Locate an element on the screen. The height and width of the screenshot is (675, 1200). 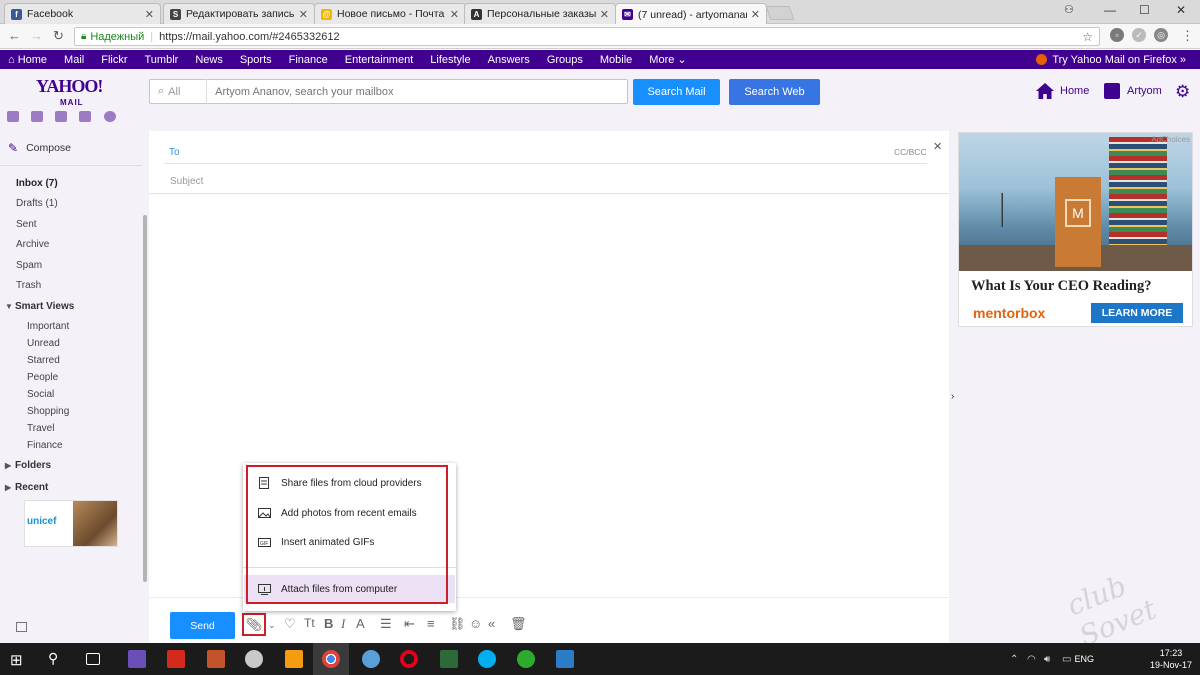
calendar-app-icon is located at coordinates (61, 116).